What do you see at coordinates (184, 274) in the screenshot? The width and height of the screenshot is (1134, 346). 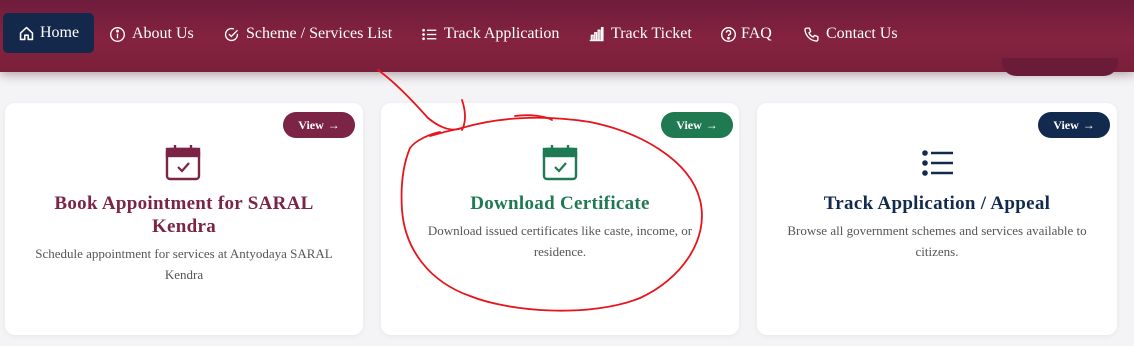 I see `card-desc-line2: Kendra` at bounding box center [184, 274].